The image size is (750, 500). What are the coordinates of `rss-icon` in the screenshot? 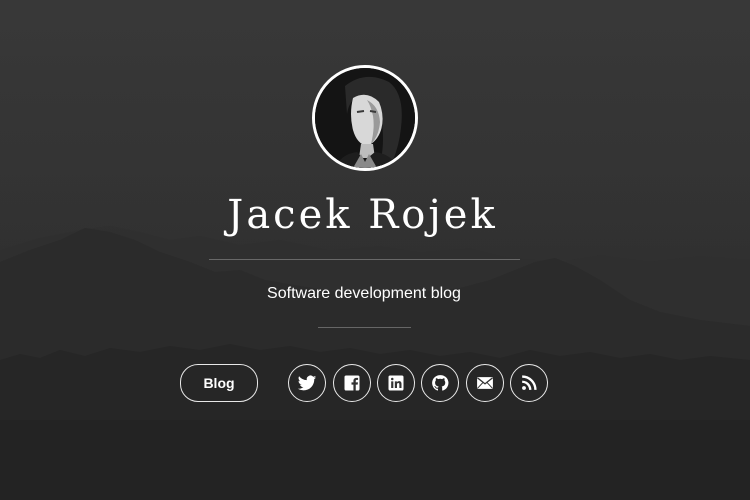 It's located at (529, 382).